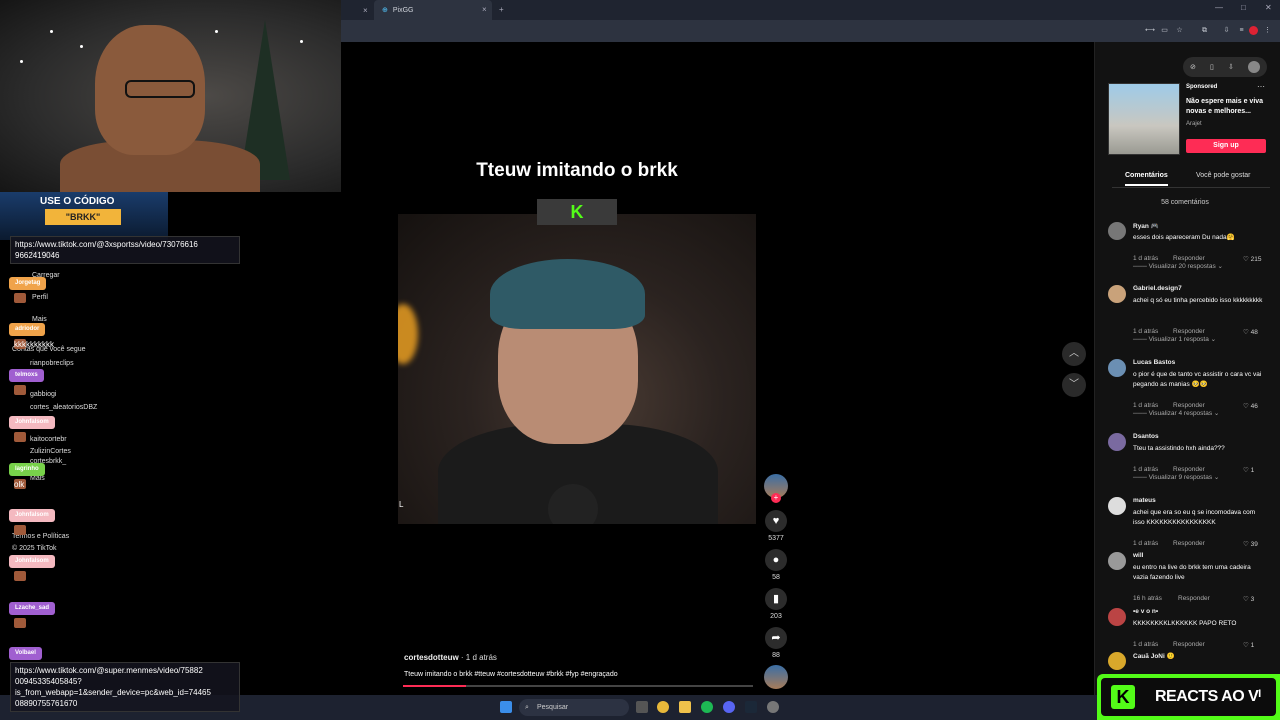 This screenshot has width=1280, height=720. Describe the element at coordinates (34, 548) in the screenshot. I see `left-menu-item: © 2025 TikTok` at that location.